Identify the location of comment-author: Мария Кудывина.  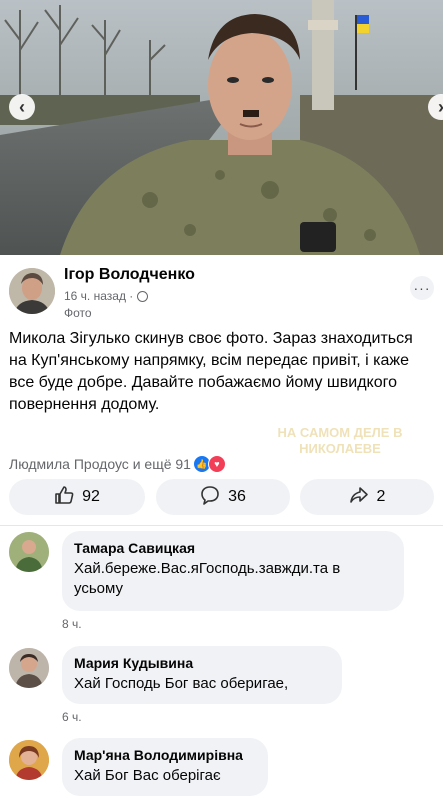
(202, 663).